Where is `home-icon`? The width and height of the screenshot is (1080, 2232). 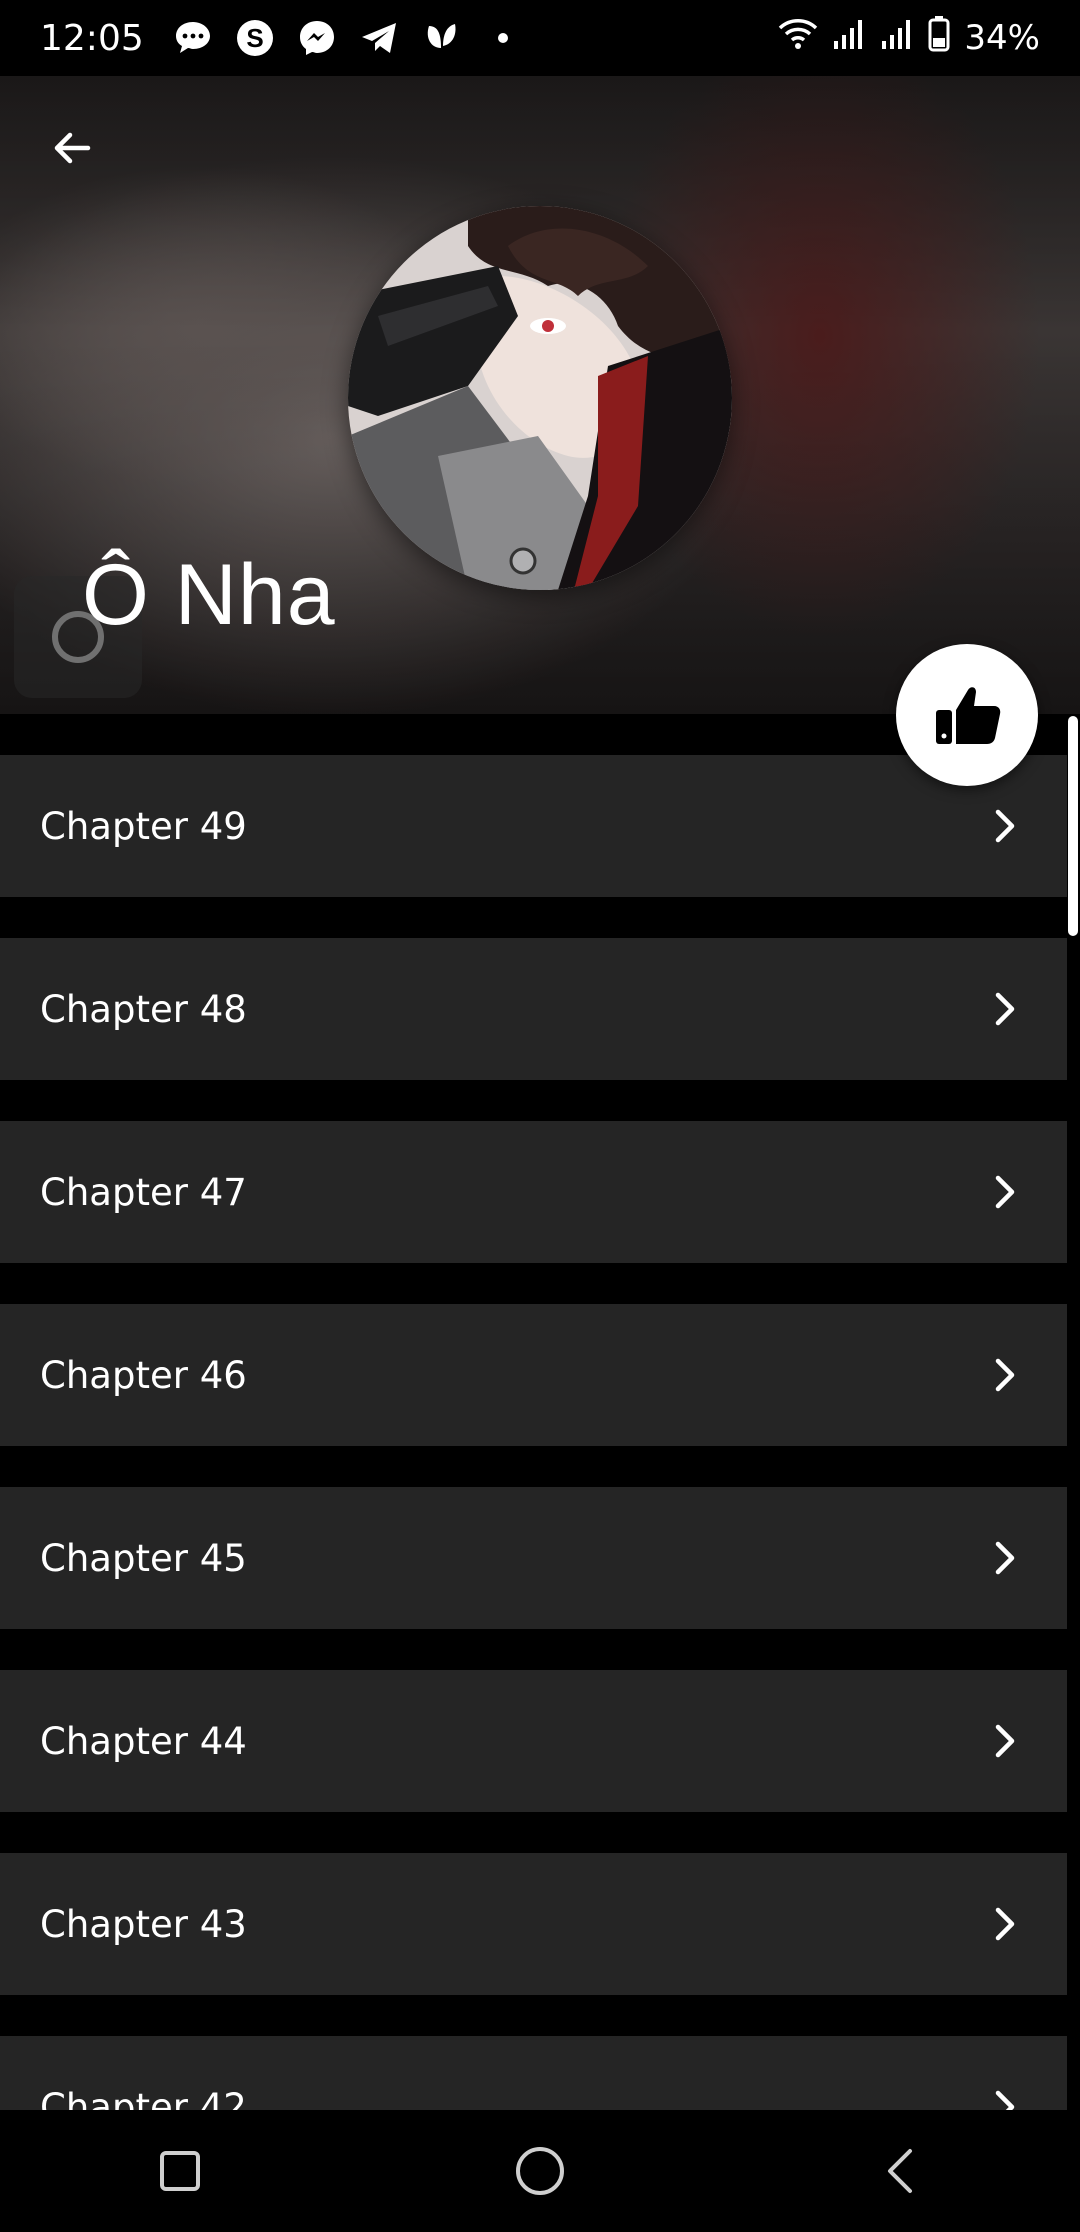
home-icon is located at coordinates (540, 2171).